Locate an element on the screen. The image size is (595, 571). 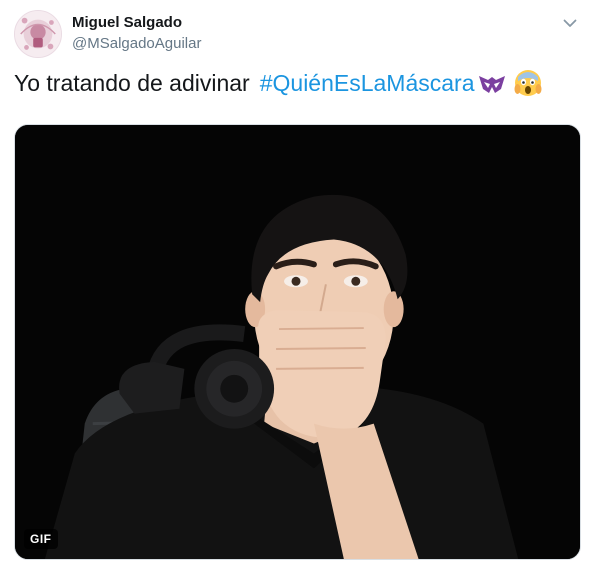
avatar-image is located at coordinates (38, 34).